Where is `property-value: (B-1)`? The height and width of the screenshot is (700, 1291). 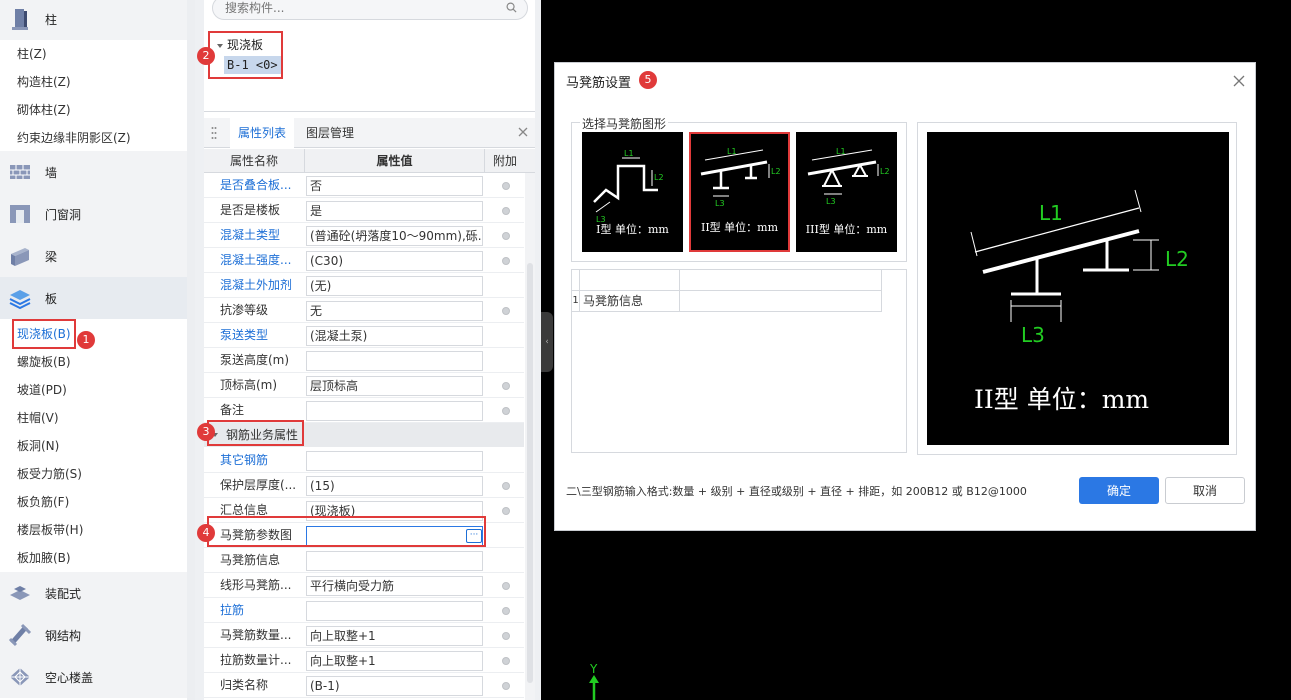
property-value: (B-1) is located at coordinates (394, 686).